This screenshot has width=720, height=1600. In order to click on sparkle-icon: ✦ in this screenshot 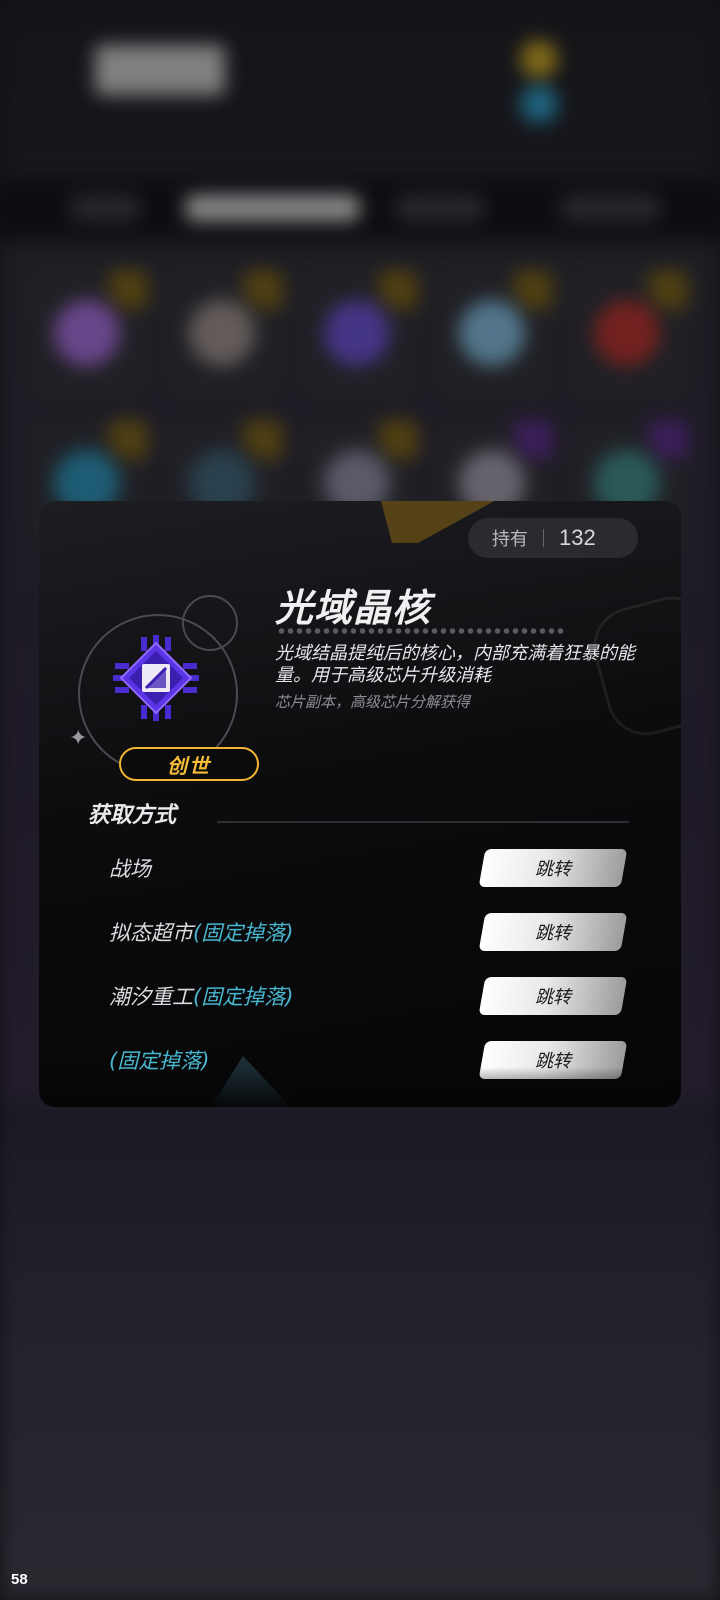, I will do `click(78, 738)`.